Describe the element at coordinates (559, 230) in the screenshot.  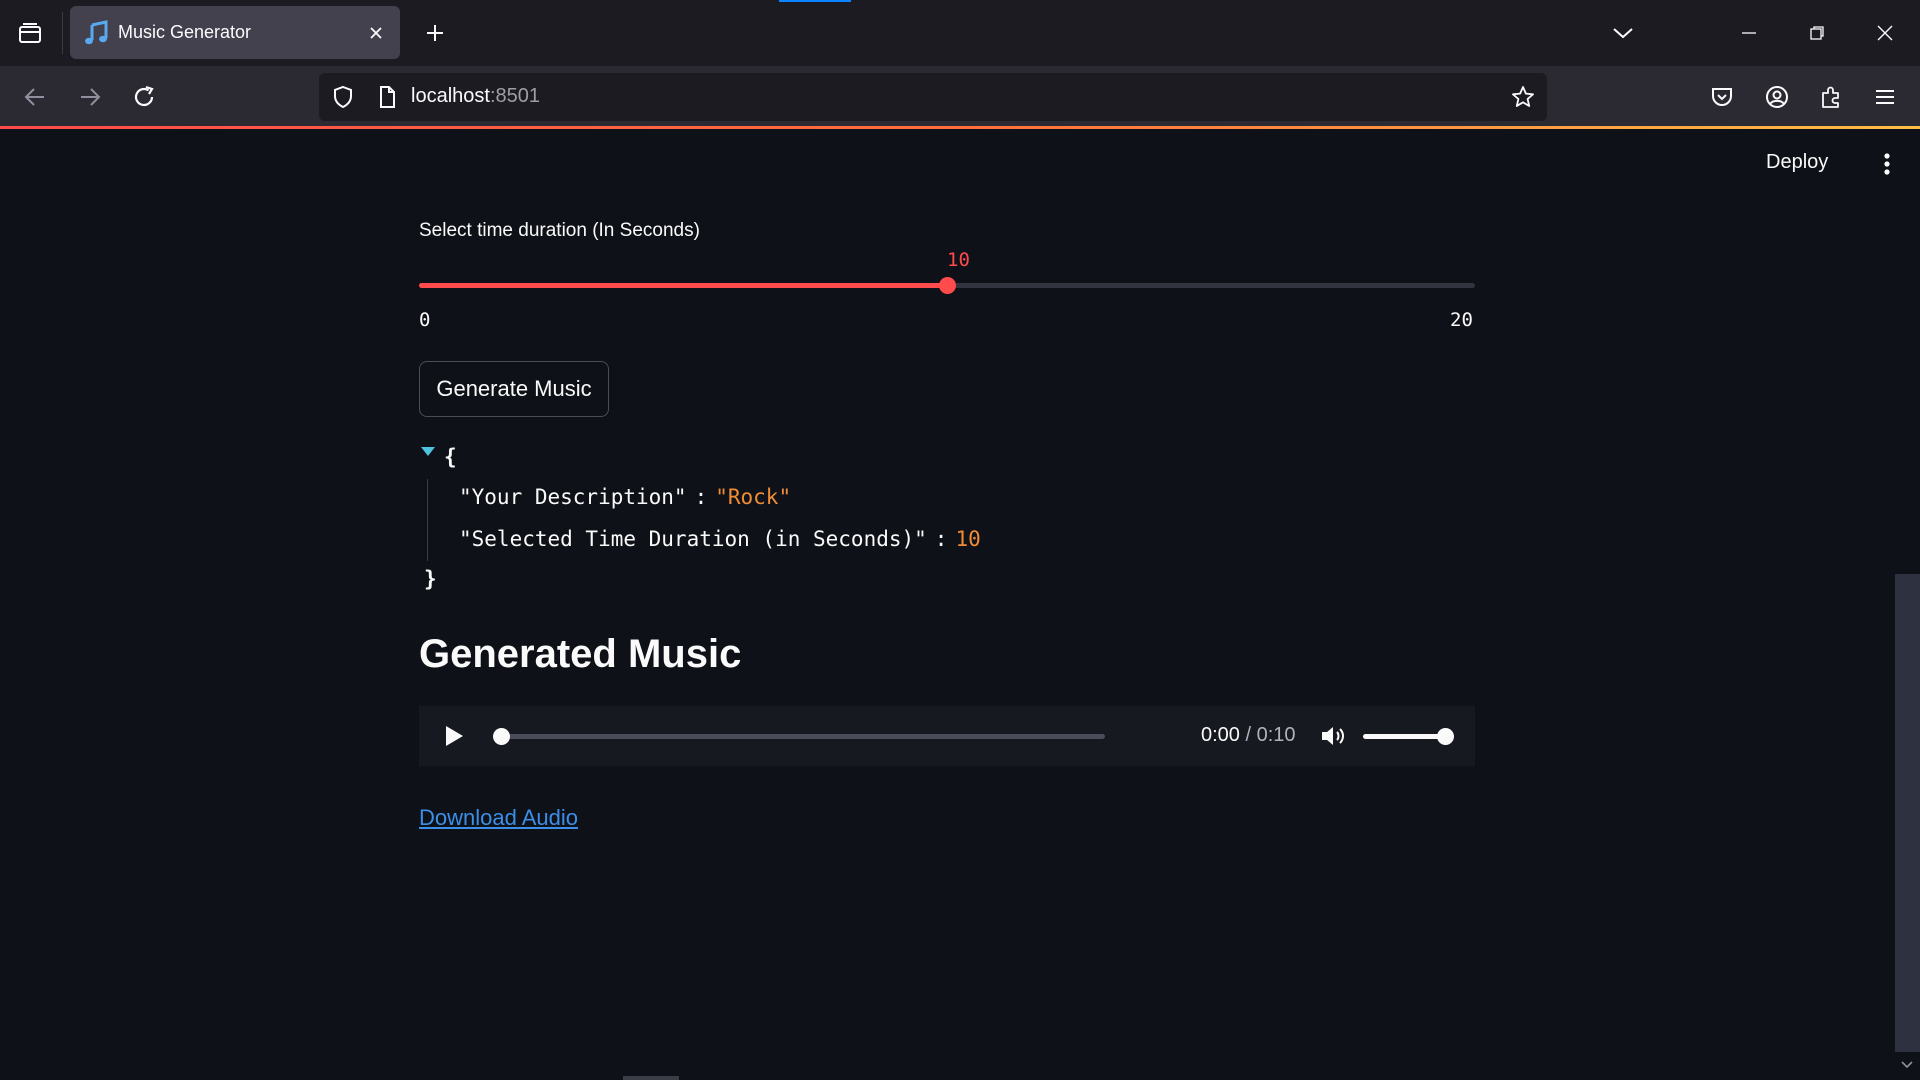
I see `slider-label: Select time duration (In Seconds)` at that location.